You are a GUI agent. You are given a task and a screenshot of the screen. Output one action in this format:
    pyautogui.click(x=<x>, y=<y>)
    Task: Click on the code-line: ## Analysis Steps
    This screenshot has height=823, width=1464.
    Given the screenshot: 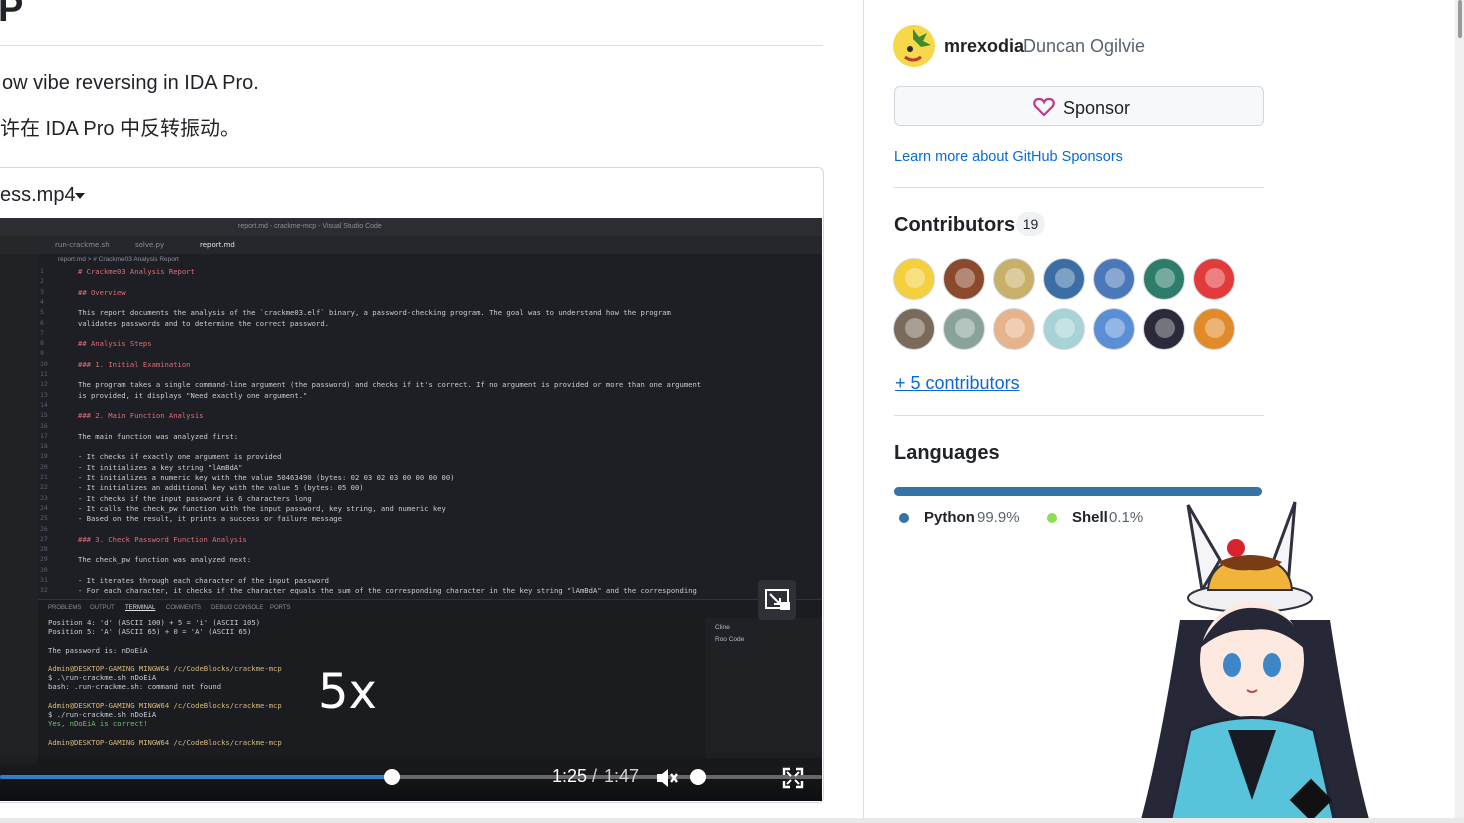 What is the action you would take?
    pyautogui.click(x=115, y=344)
    